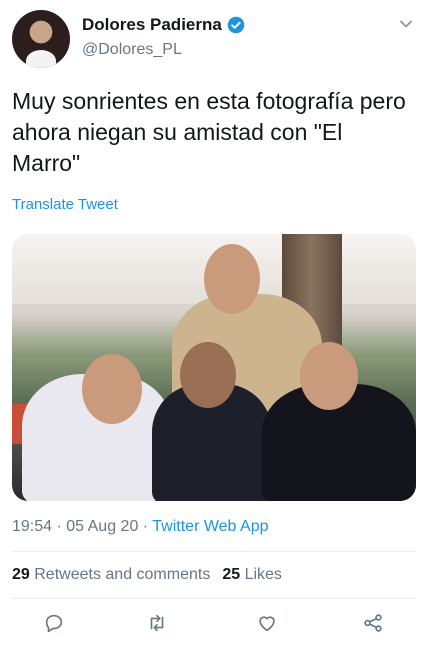  I want to click on likes-stat: 25 Likes, so click(252, 574).